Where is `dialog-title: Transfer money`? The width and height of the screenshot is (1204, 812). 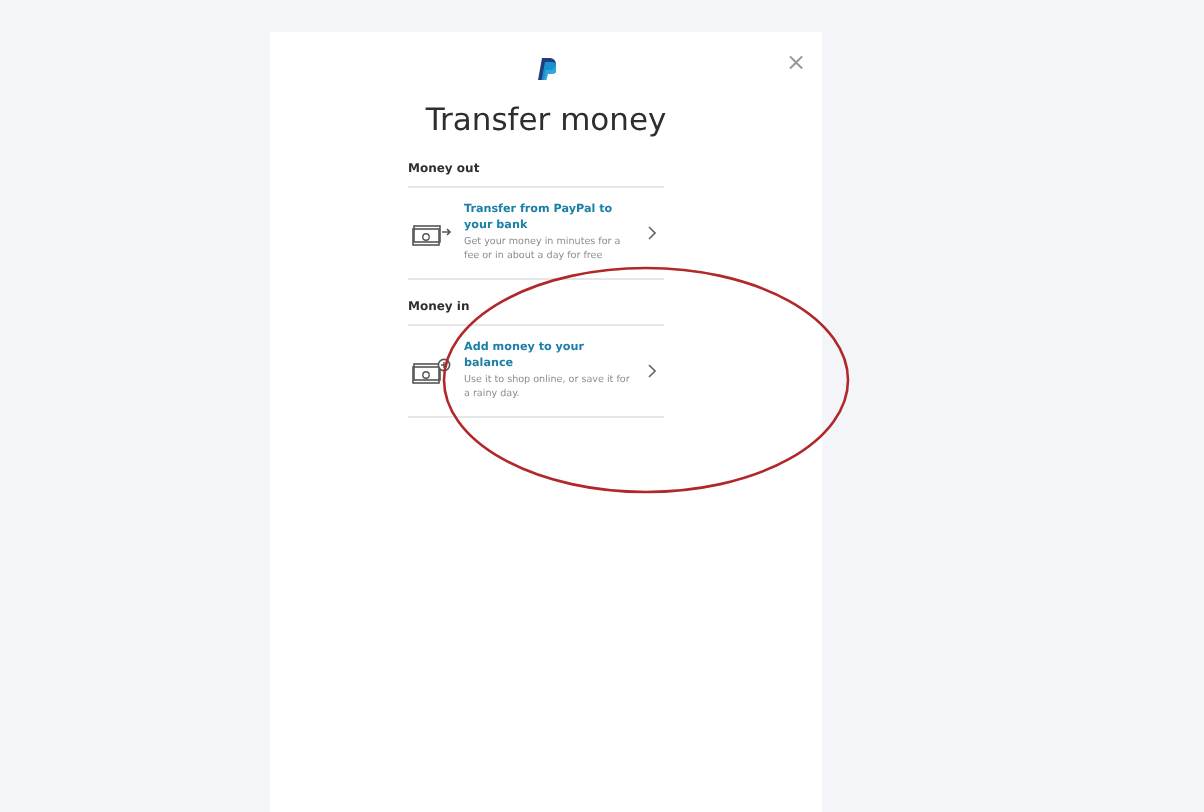 dialog-title: Transfer money is located at coordinates (546, 120).